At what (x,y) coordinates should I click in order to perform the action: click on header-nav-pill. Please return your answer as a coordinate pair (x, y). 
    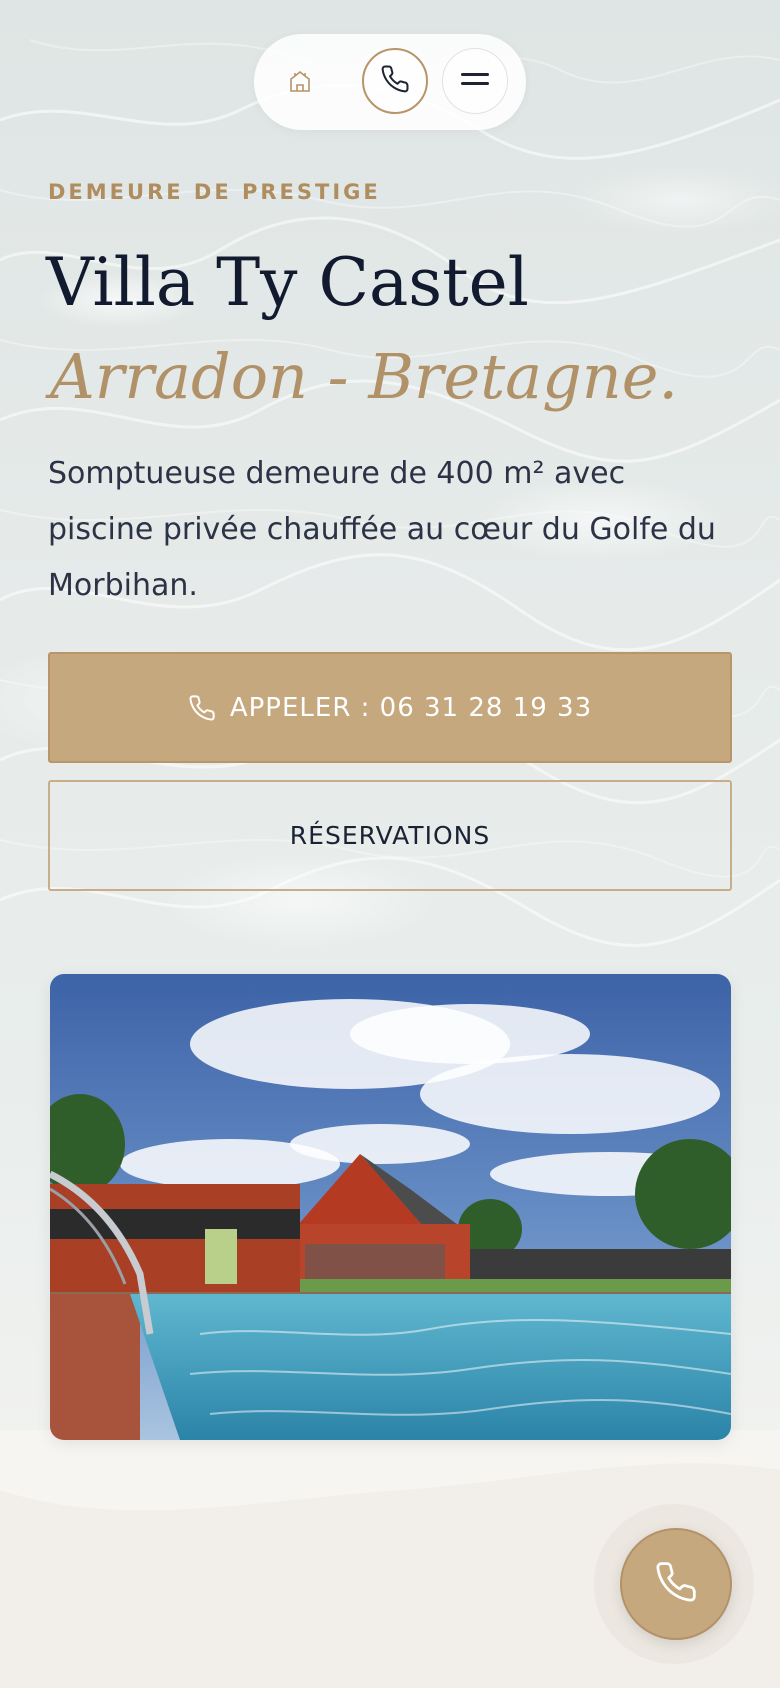
    Looking at the image, I should click on (390, 82).